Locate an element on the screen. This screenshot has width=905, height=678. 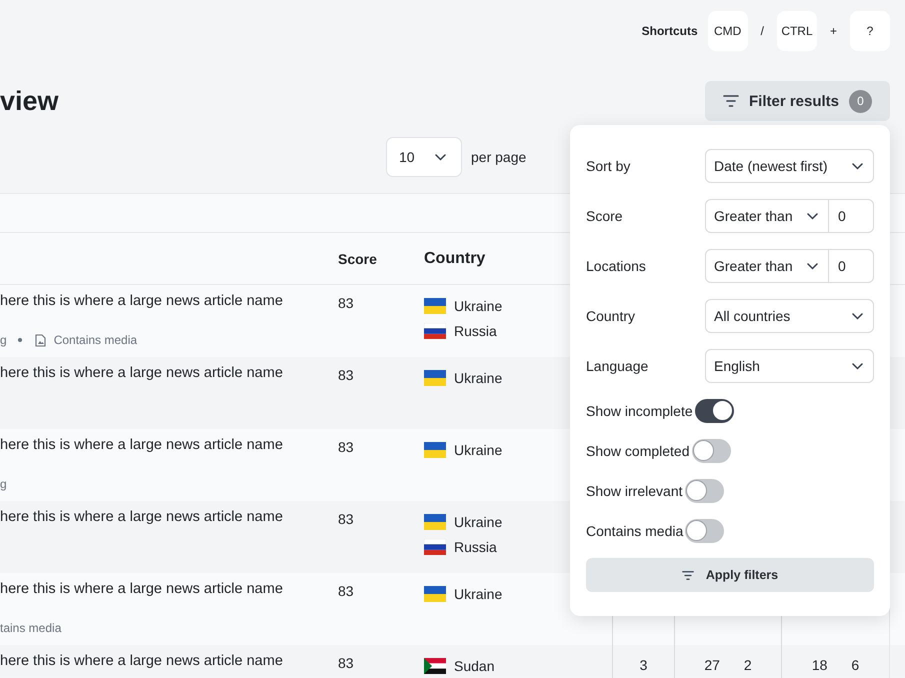
per-page-label: per page is located at coordinates (498, 157).